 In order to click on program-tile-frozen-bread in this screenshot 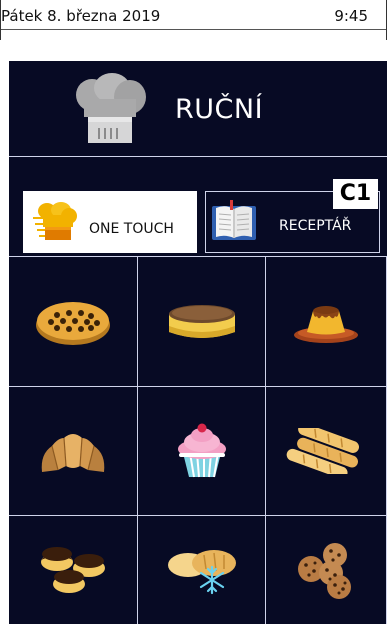, I will do `click(202, 569)`.